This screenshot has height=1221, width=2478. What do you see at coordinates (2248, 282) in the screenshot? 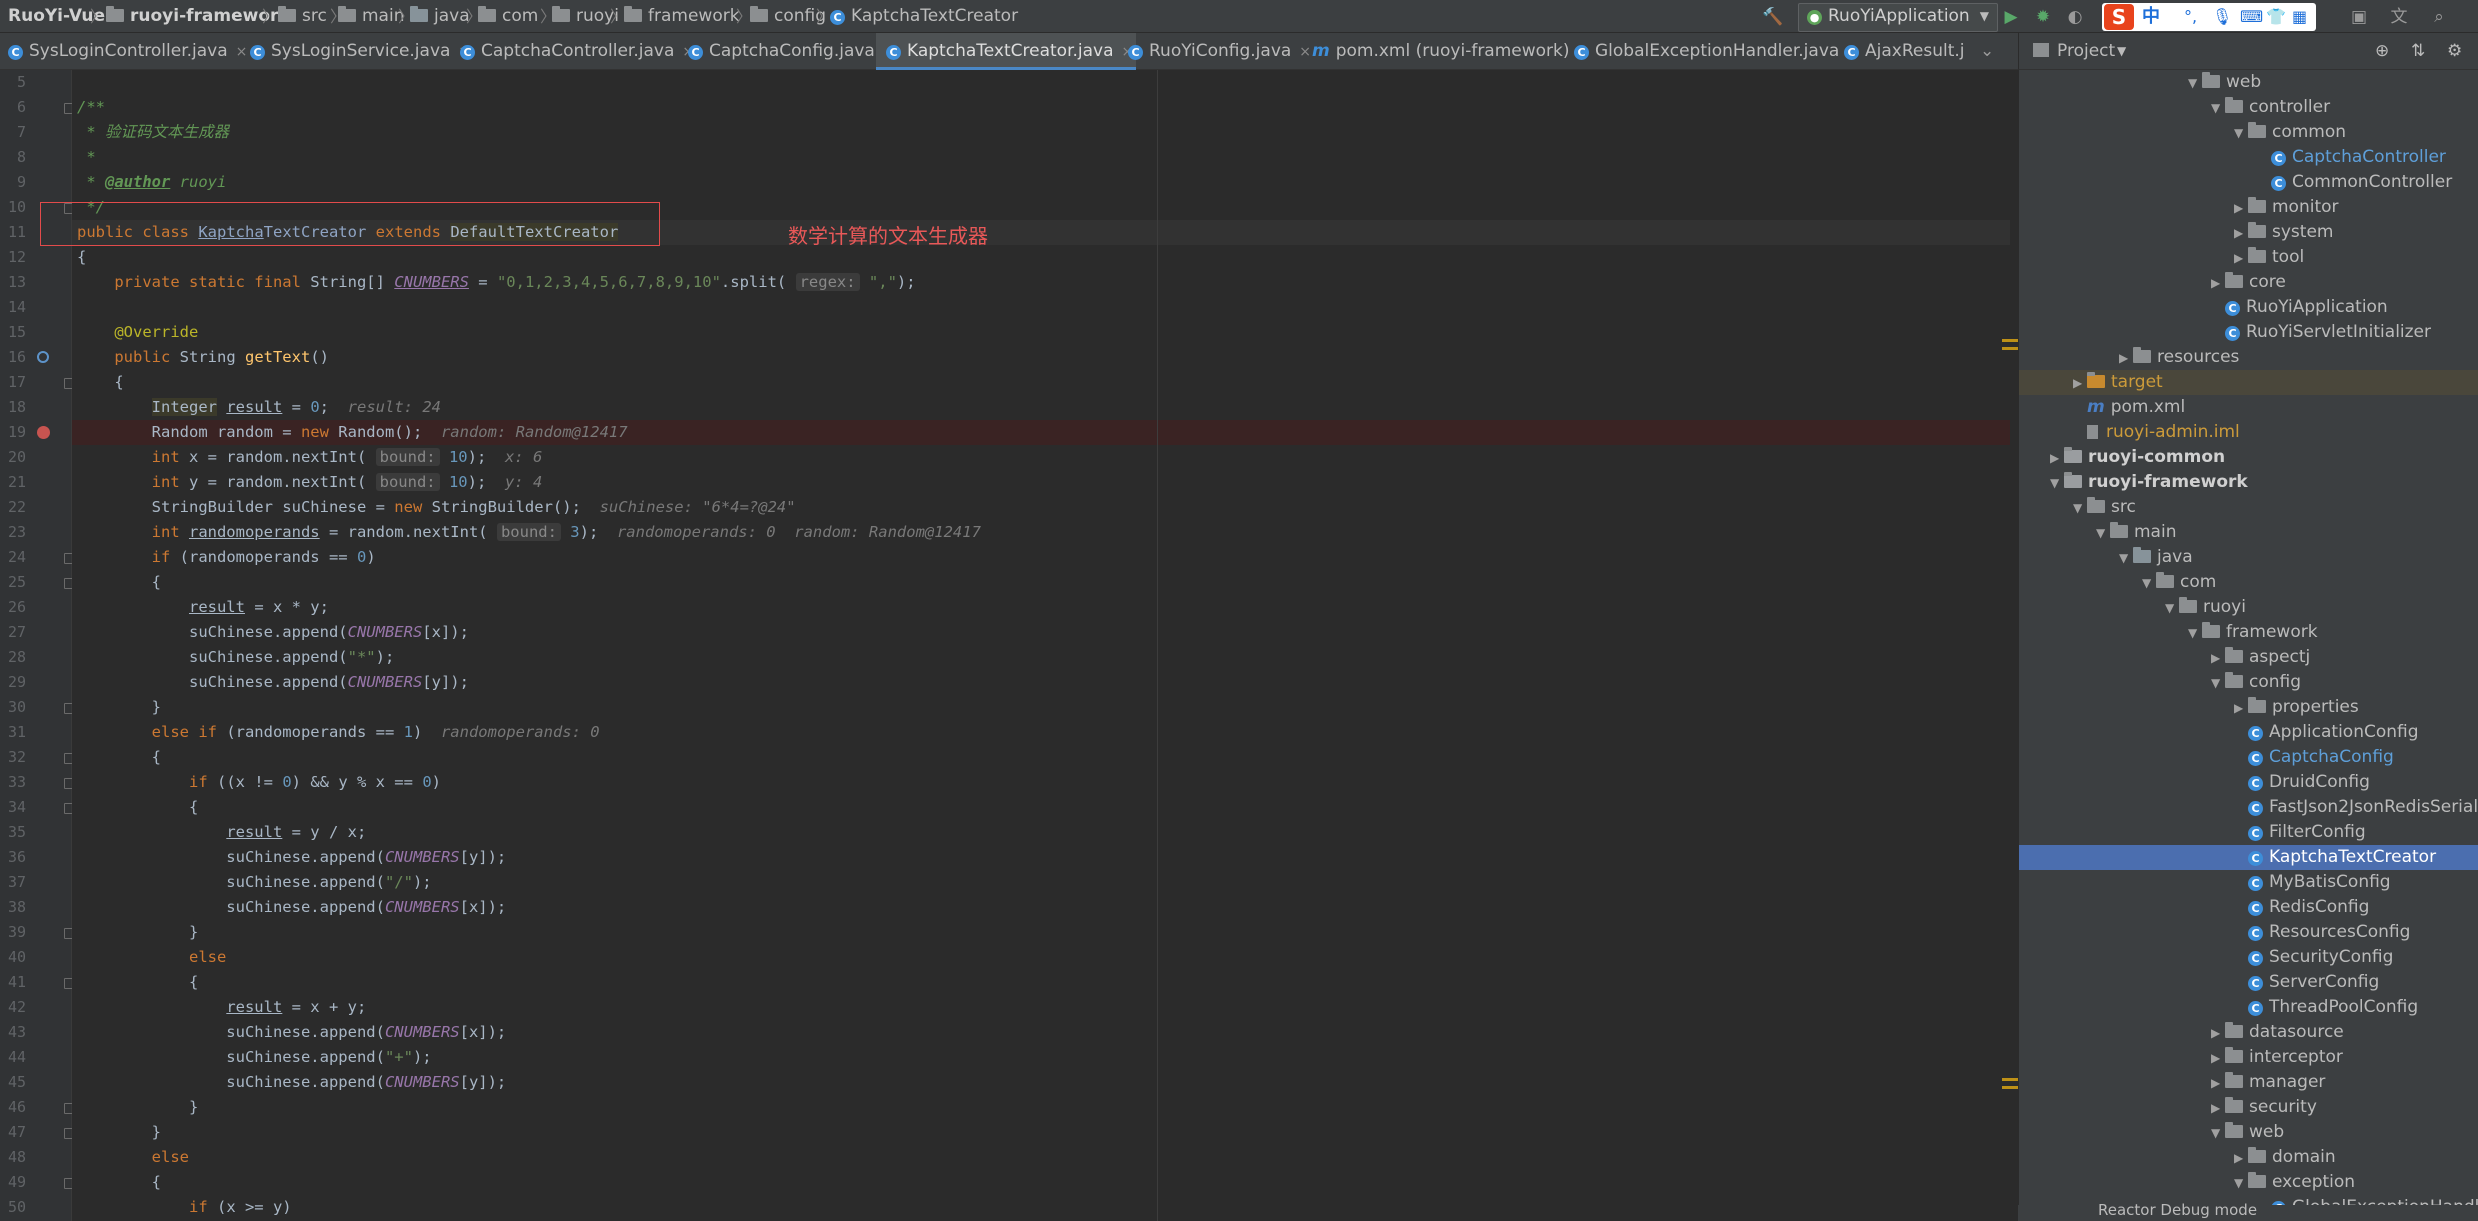
I see `tree-node: ▶ core` at bounding box center [2248, 282].